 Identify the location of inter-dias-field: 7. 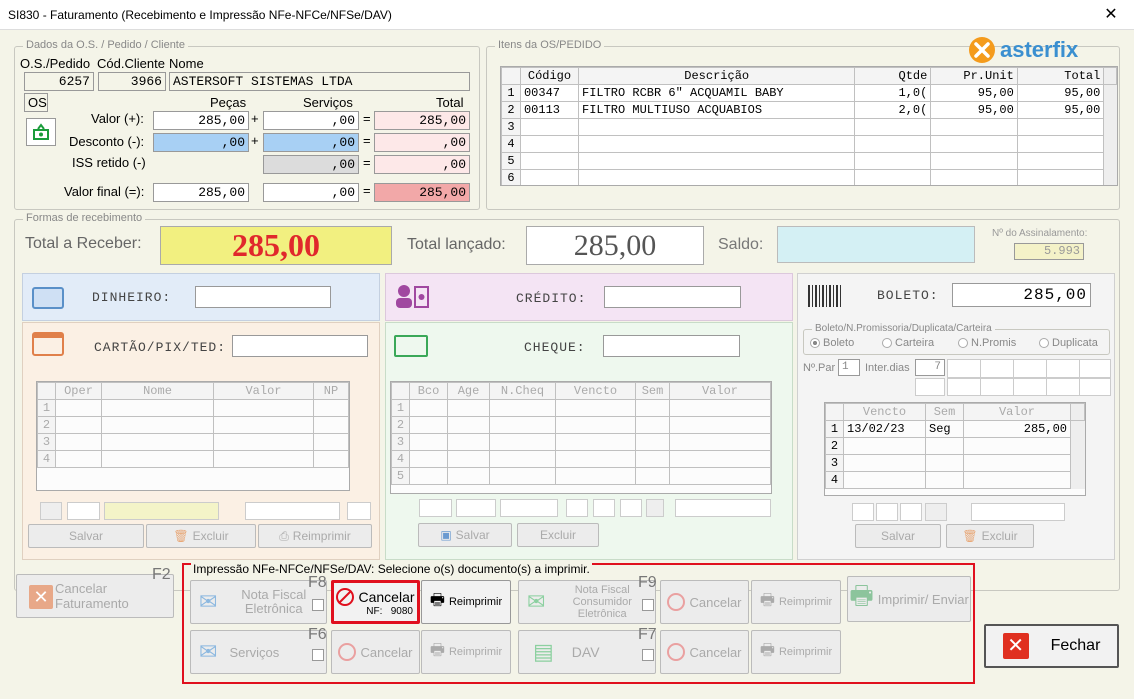
(930, 367).